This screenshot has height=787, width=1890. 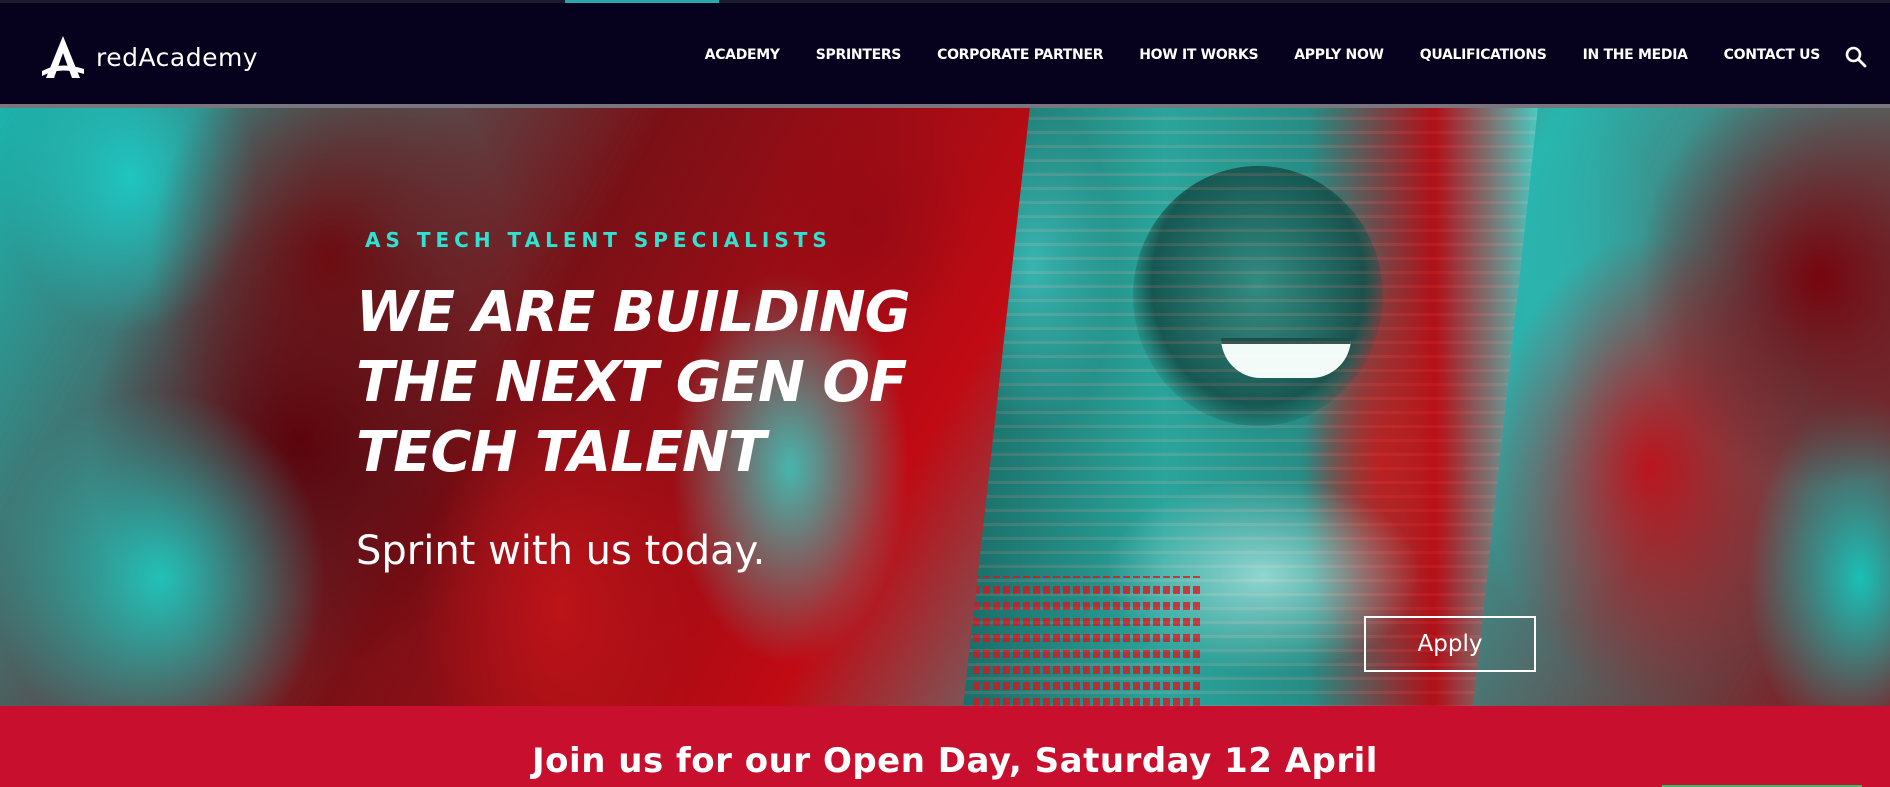 I want to click on search-button, so click(x=1856, y=57).